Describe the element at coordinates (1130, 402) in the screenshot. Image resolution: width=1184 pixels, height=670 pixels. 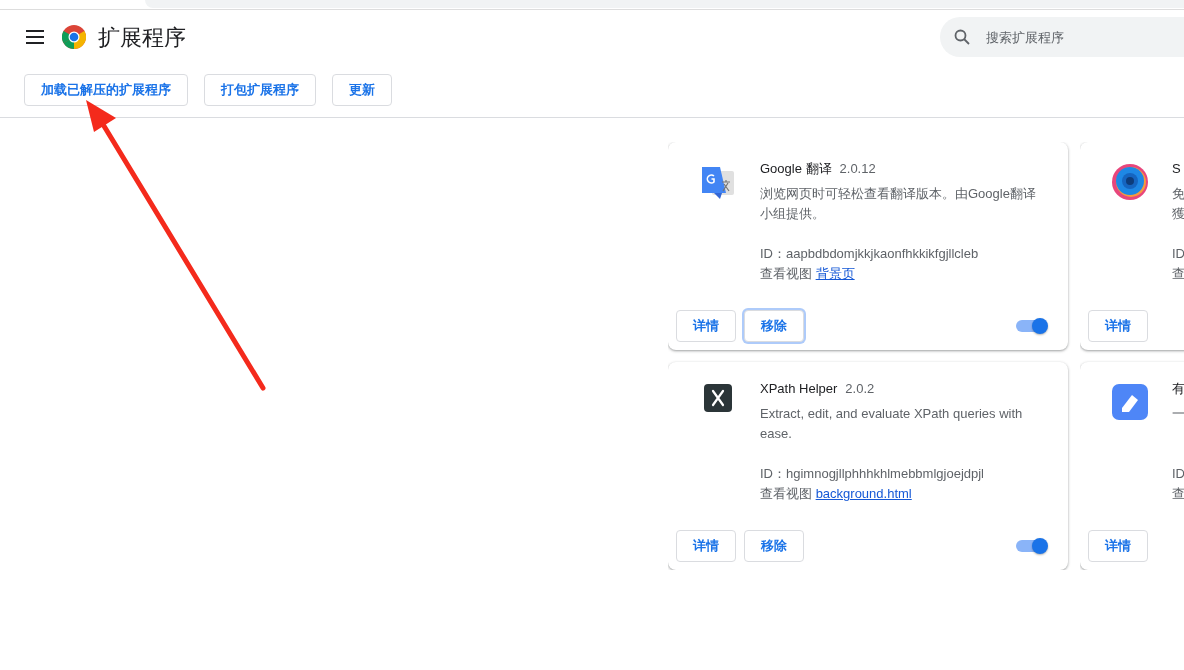
I see `pen-icon` at that location.